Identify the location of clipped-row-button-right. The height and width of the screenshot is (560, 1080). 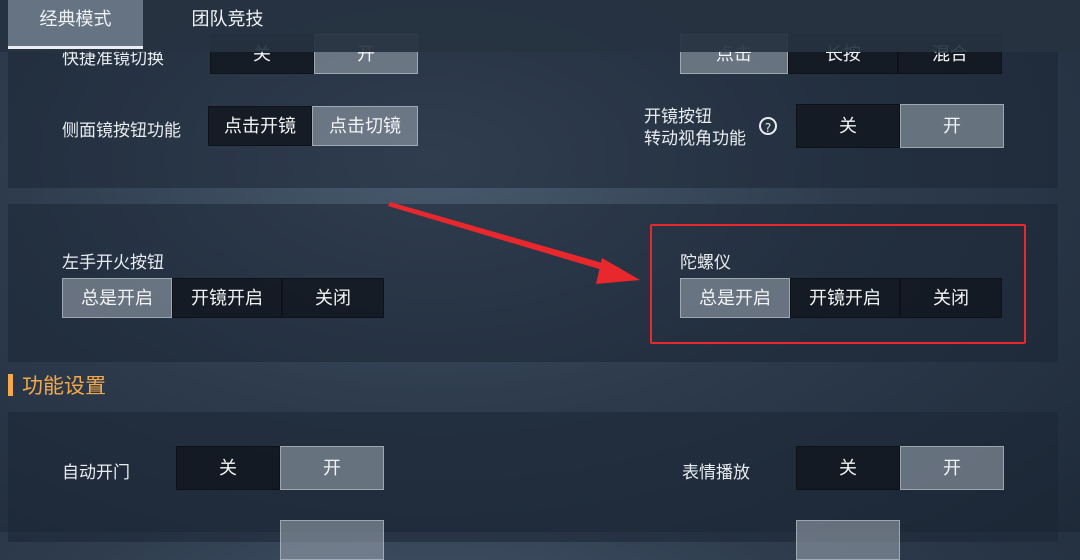
(848, 540).